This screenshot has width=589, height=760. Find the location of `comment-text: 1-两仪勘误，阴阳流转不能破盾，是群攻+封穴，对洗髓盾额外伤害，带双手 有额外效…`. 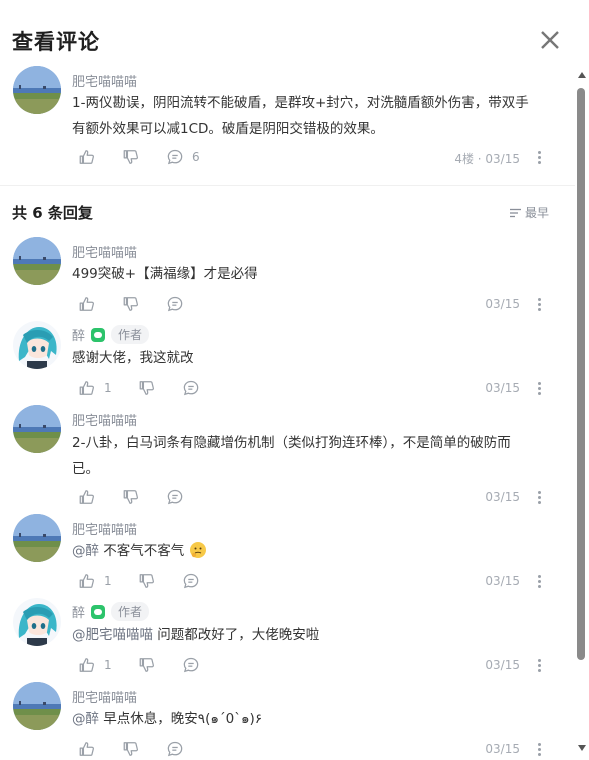

comment-text: 1-两仪勘误，阴阳流转不能破盾，是群攻+封穴，对洗髓盾额外伤害，带双手 有额外效… is located at coordinates (312, 116).